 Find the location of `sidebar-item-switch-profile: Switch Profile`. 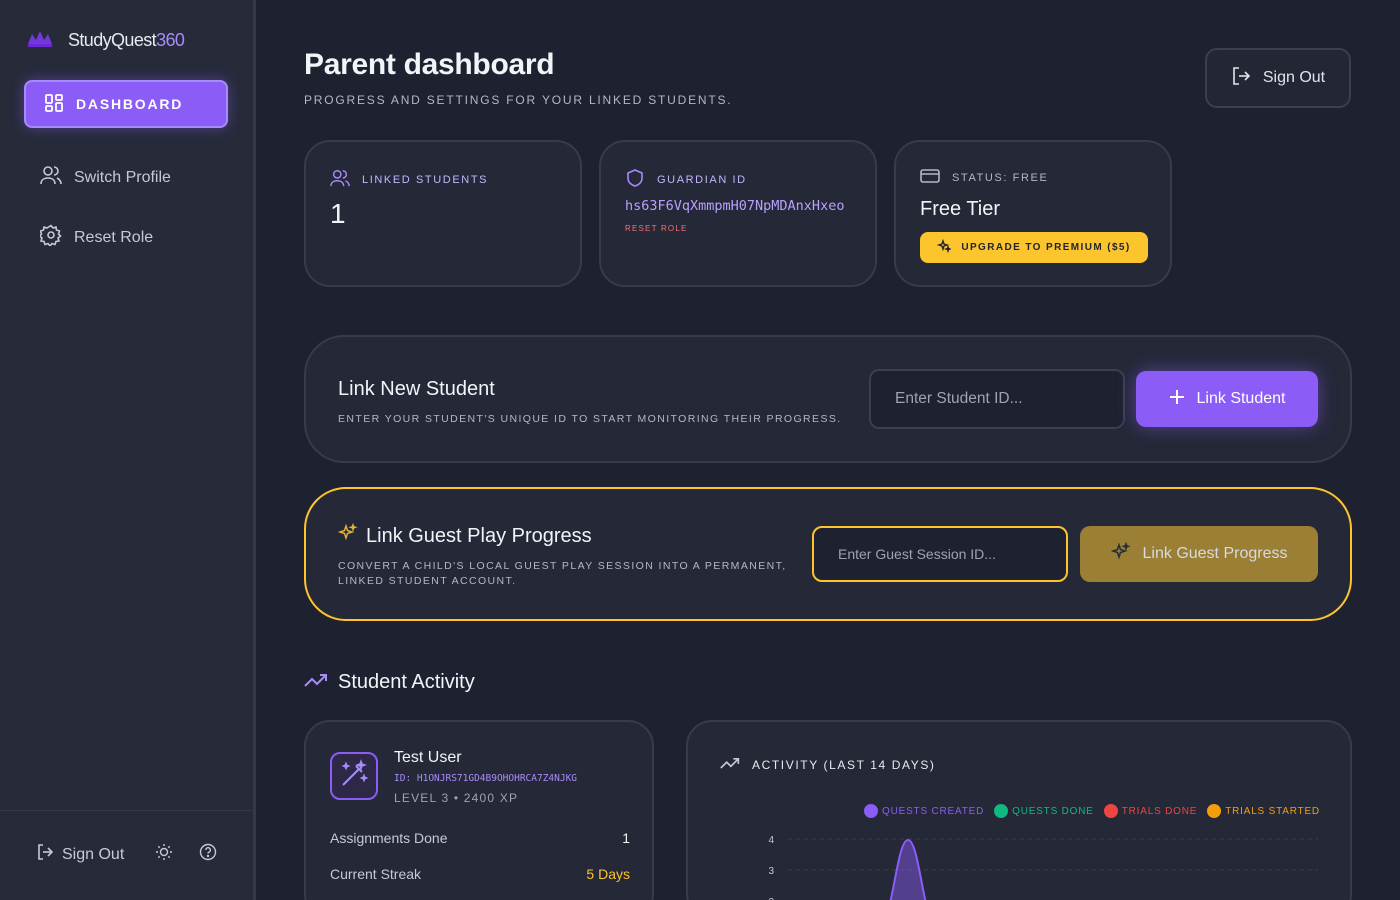

sidebar-item-switch-profile: Switch Profile is located at coordinates (105, 177).